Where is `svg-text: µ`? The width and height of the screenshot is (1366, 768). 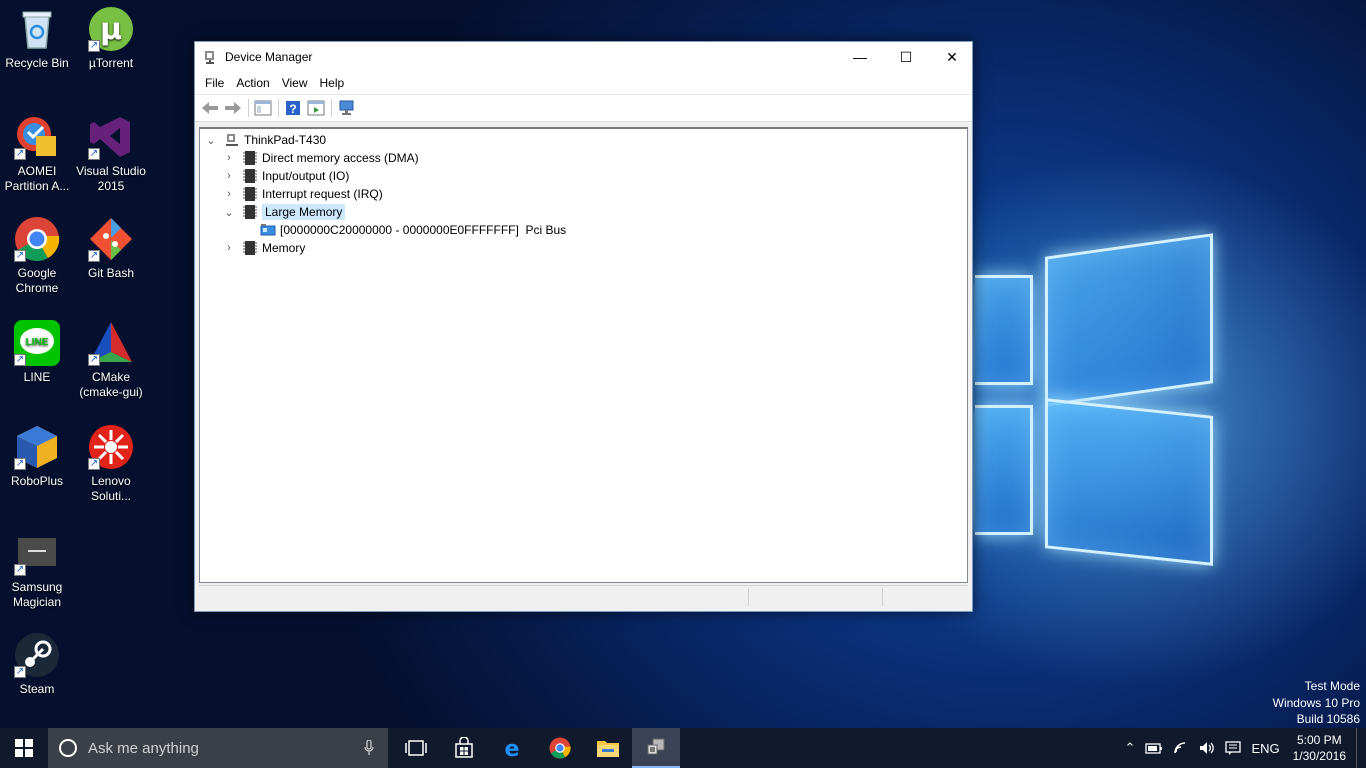 svg-text: µ is located at coordinates (111, 29).